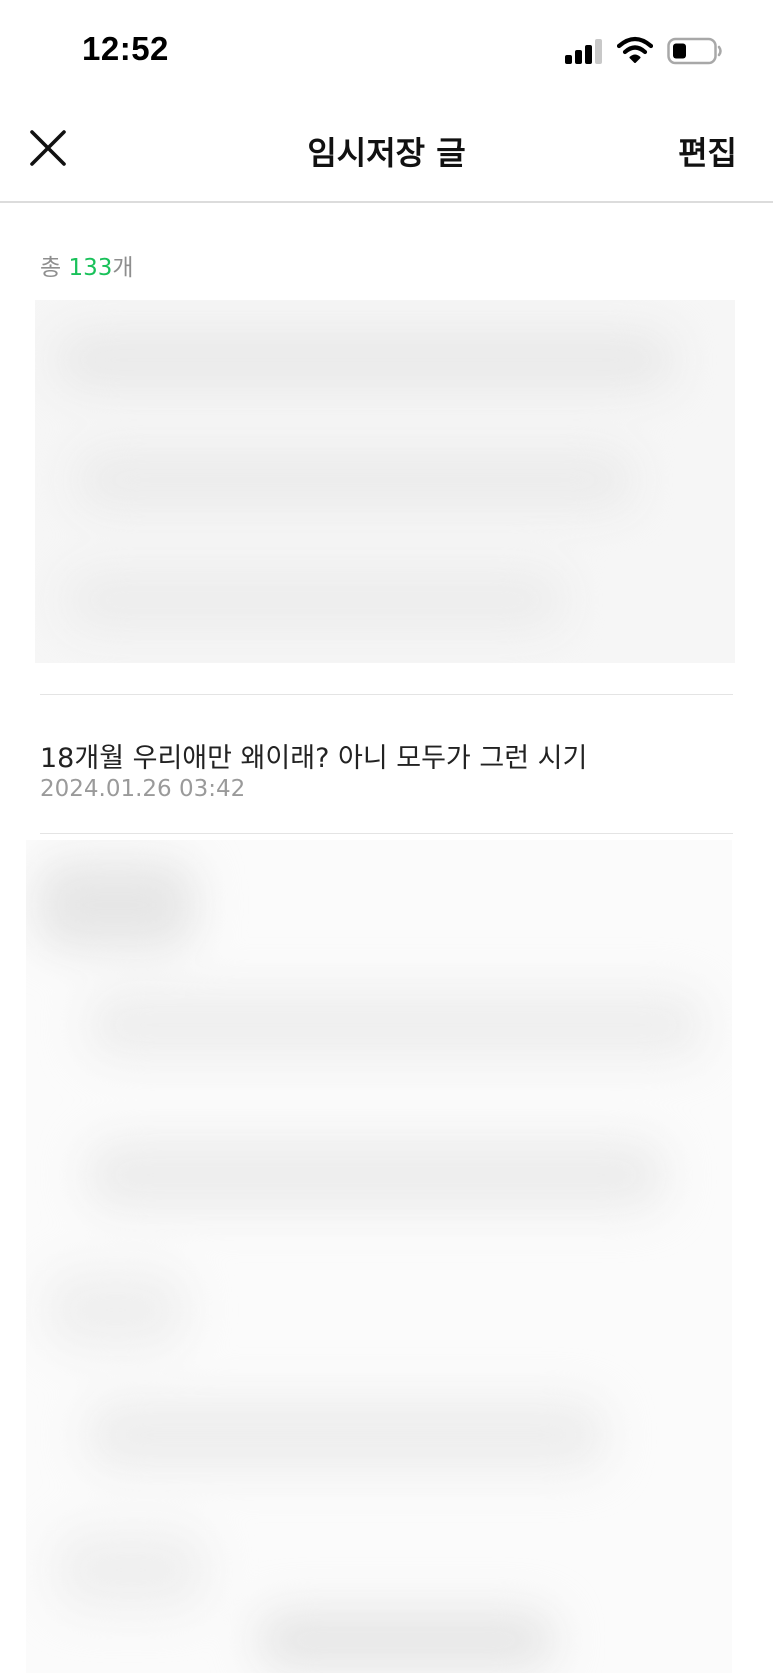 Image resolution: width=773 pixels, height=1673 pixels. Describe the element at coordinates (90, 268) in the screenshot. I see `total-count-number: 133` at that location.